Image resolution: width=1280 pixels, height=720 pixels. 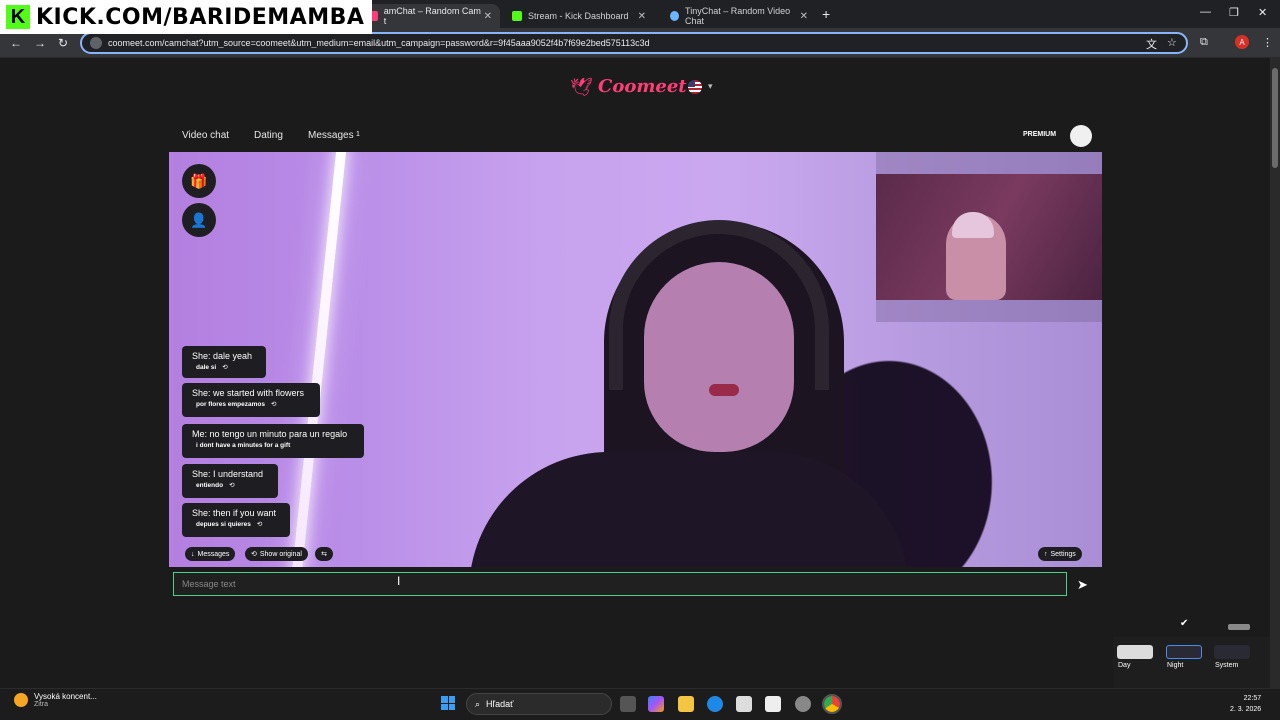 What do you see at coordinates (478, 703) in the screenshot?
I see `search-icon: ⌕` at bounding box center [478, 703].